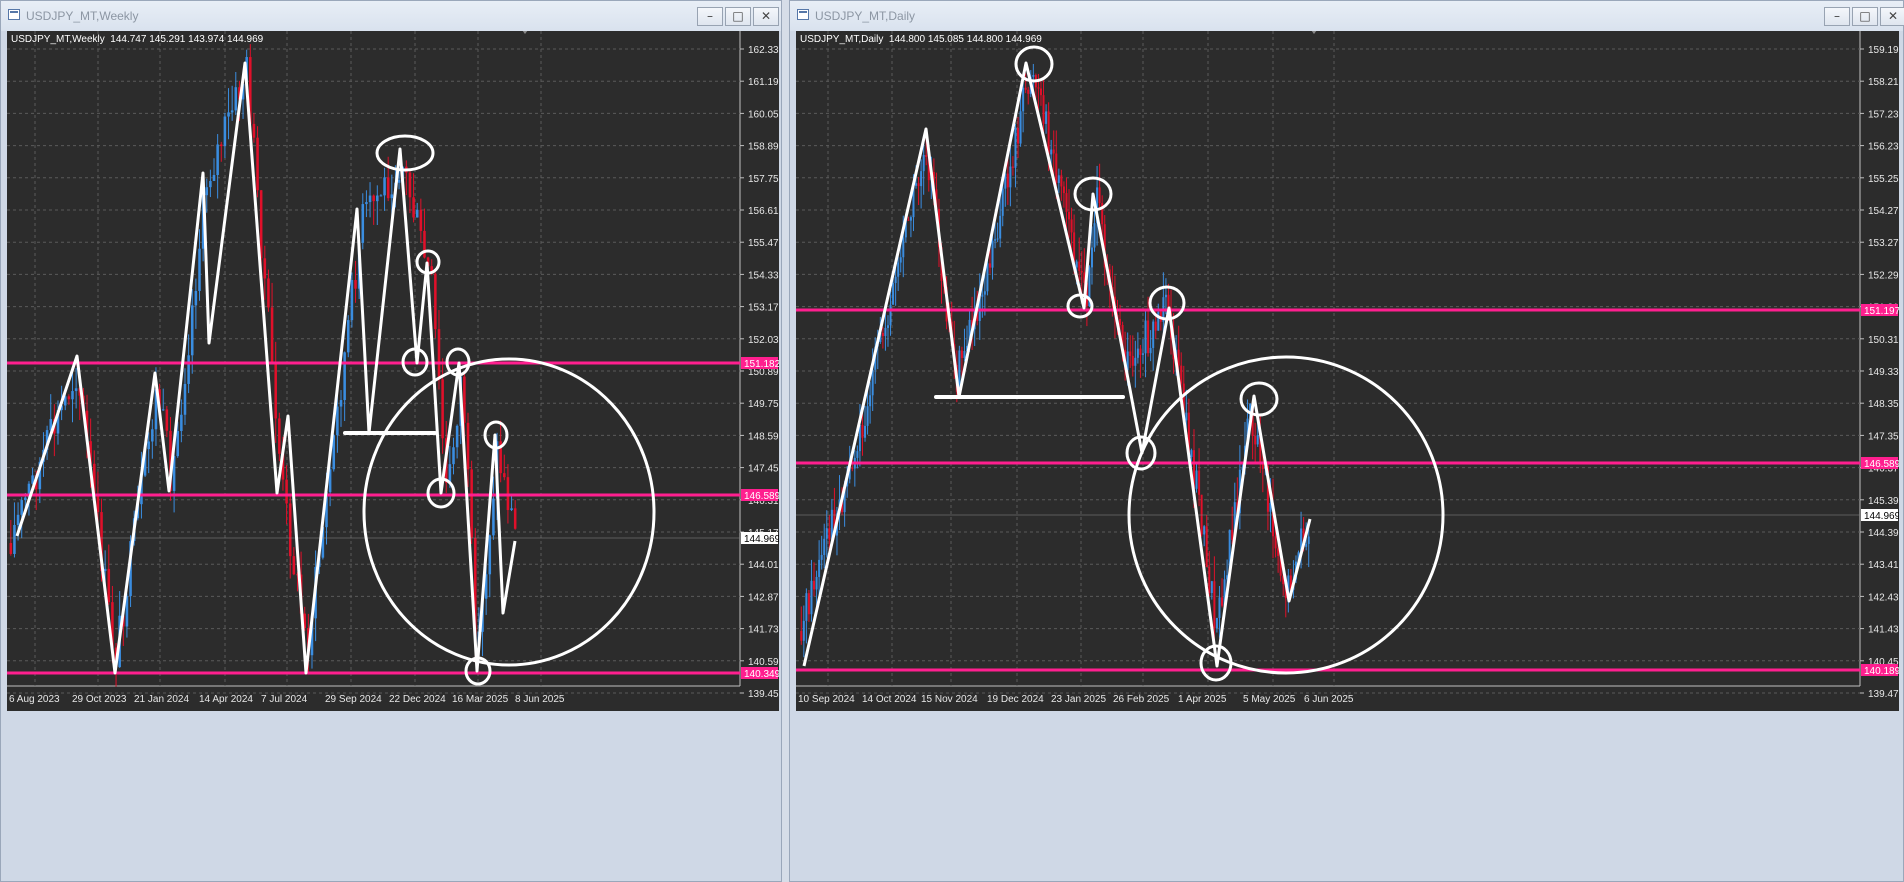 This screenshot has height=882, width=1904. What do you see at coordinates (763, 469) in the screenshot?
I see `price-tick-label: 147.450` at bounding box center [763, 469].